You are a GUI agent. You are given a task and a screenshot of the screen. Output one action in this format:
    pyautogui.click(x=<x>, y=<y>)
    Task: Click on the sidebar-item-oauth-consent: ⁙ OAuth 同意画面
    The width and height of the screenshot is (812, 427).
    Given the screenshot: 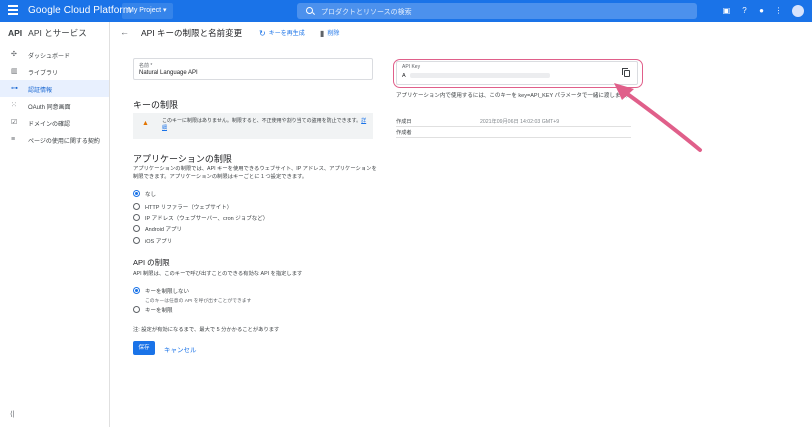 What is the action you would take?
    pyautogui.click(x=54, y=105)
    